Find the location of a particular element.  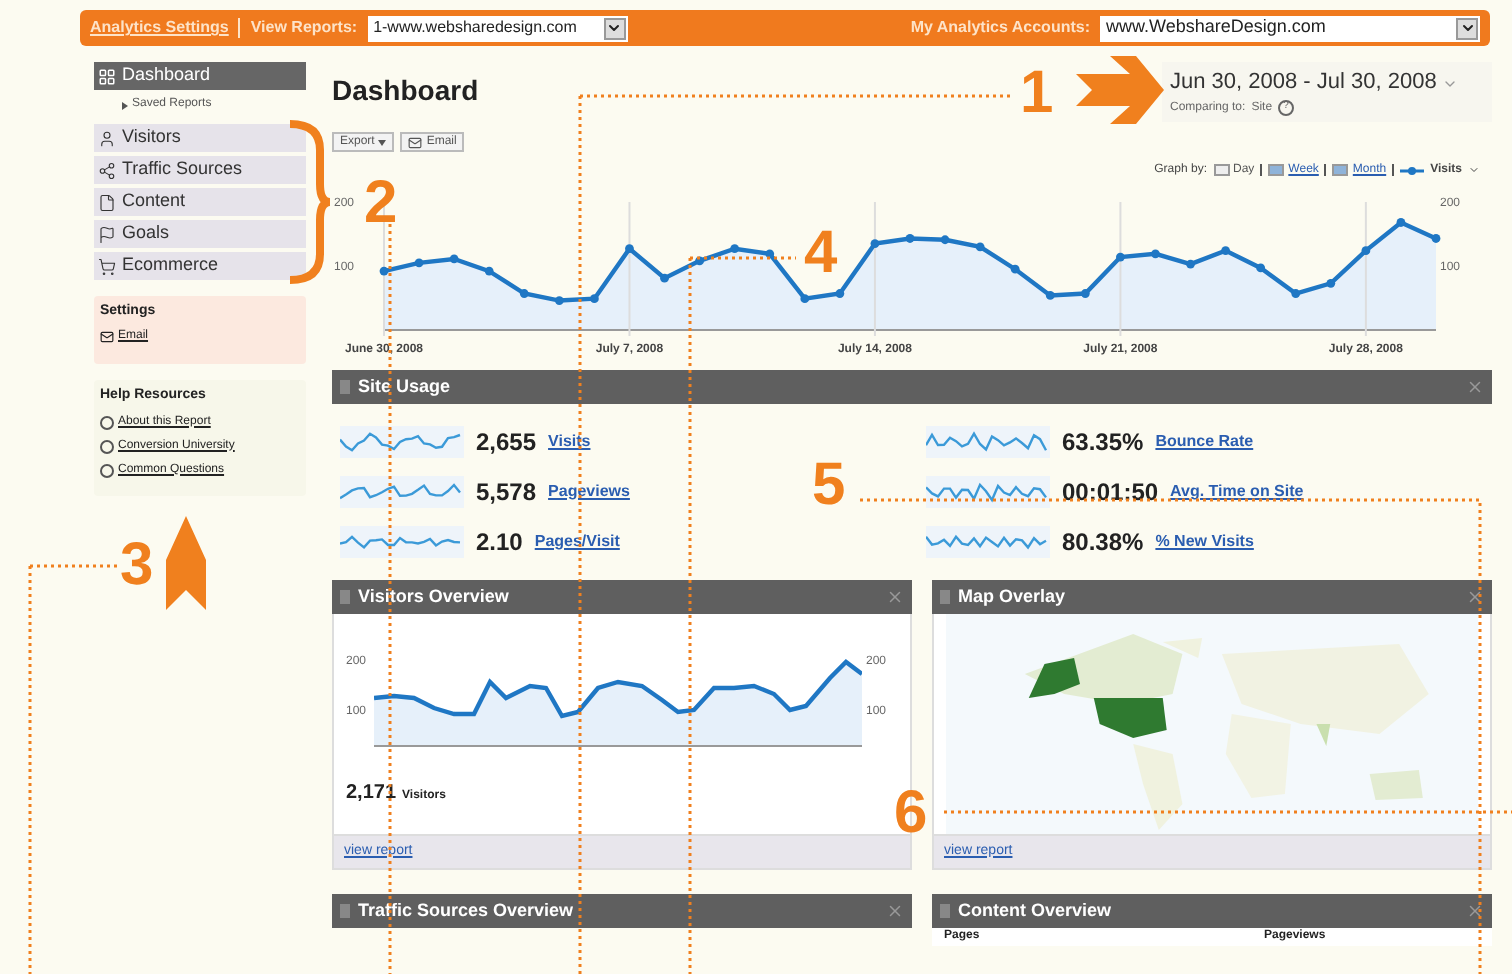

brace-icon is located at coordinates (311, 202).